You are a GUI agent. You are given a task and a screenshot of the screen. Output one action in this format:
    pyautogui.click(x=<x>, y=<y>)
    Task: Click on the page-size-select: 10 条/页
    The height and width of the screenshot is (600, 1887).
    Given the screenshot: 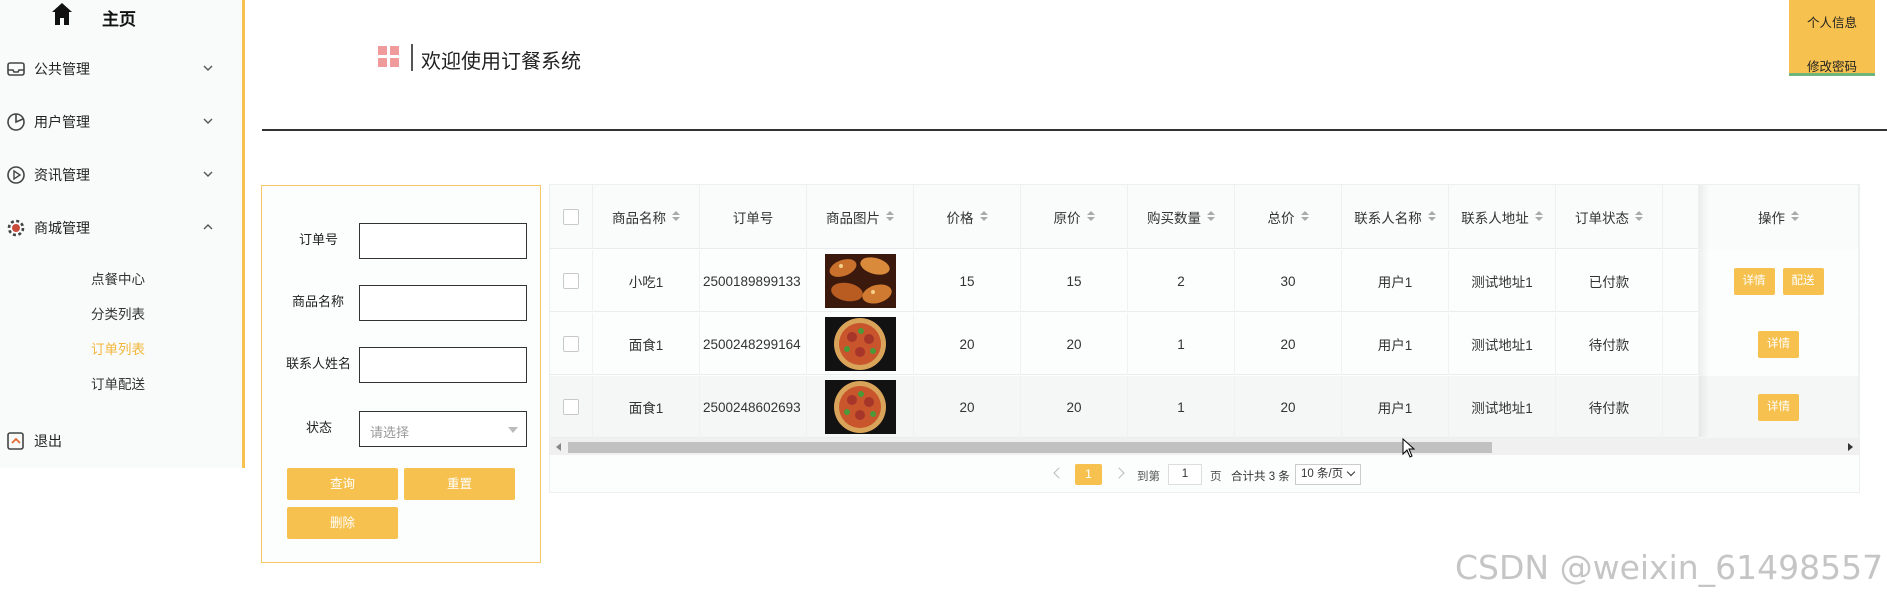 What is the action you would take?
    pyautogui.click(x=1328, y=474)
    